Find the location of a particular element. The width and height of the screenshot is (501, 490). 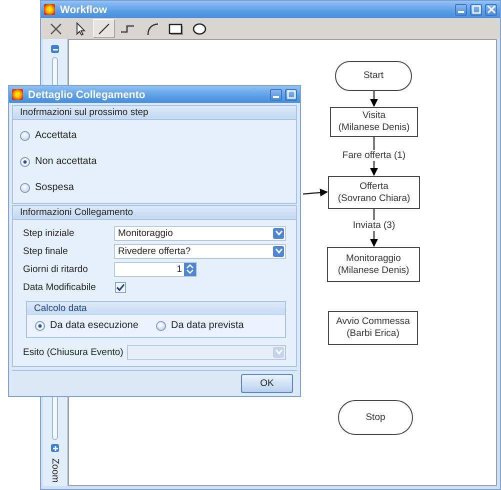

field-label: Esito (Chiusura Evento) is located at coordinates (73, 352).